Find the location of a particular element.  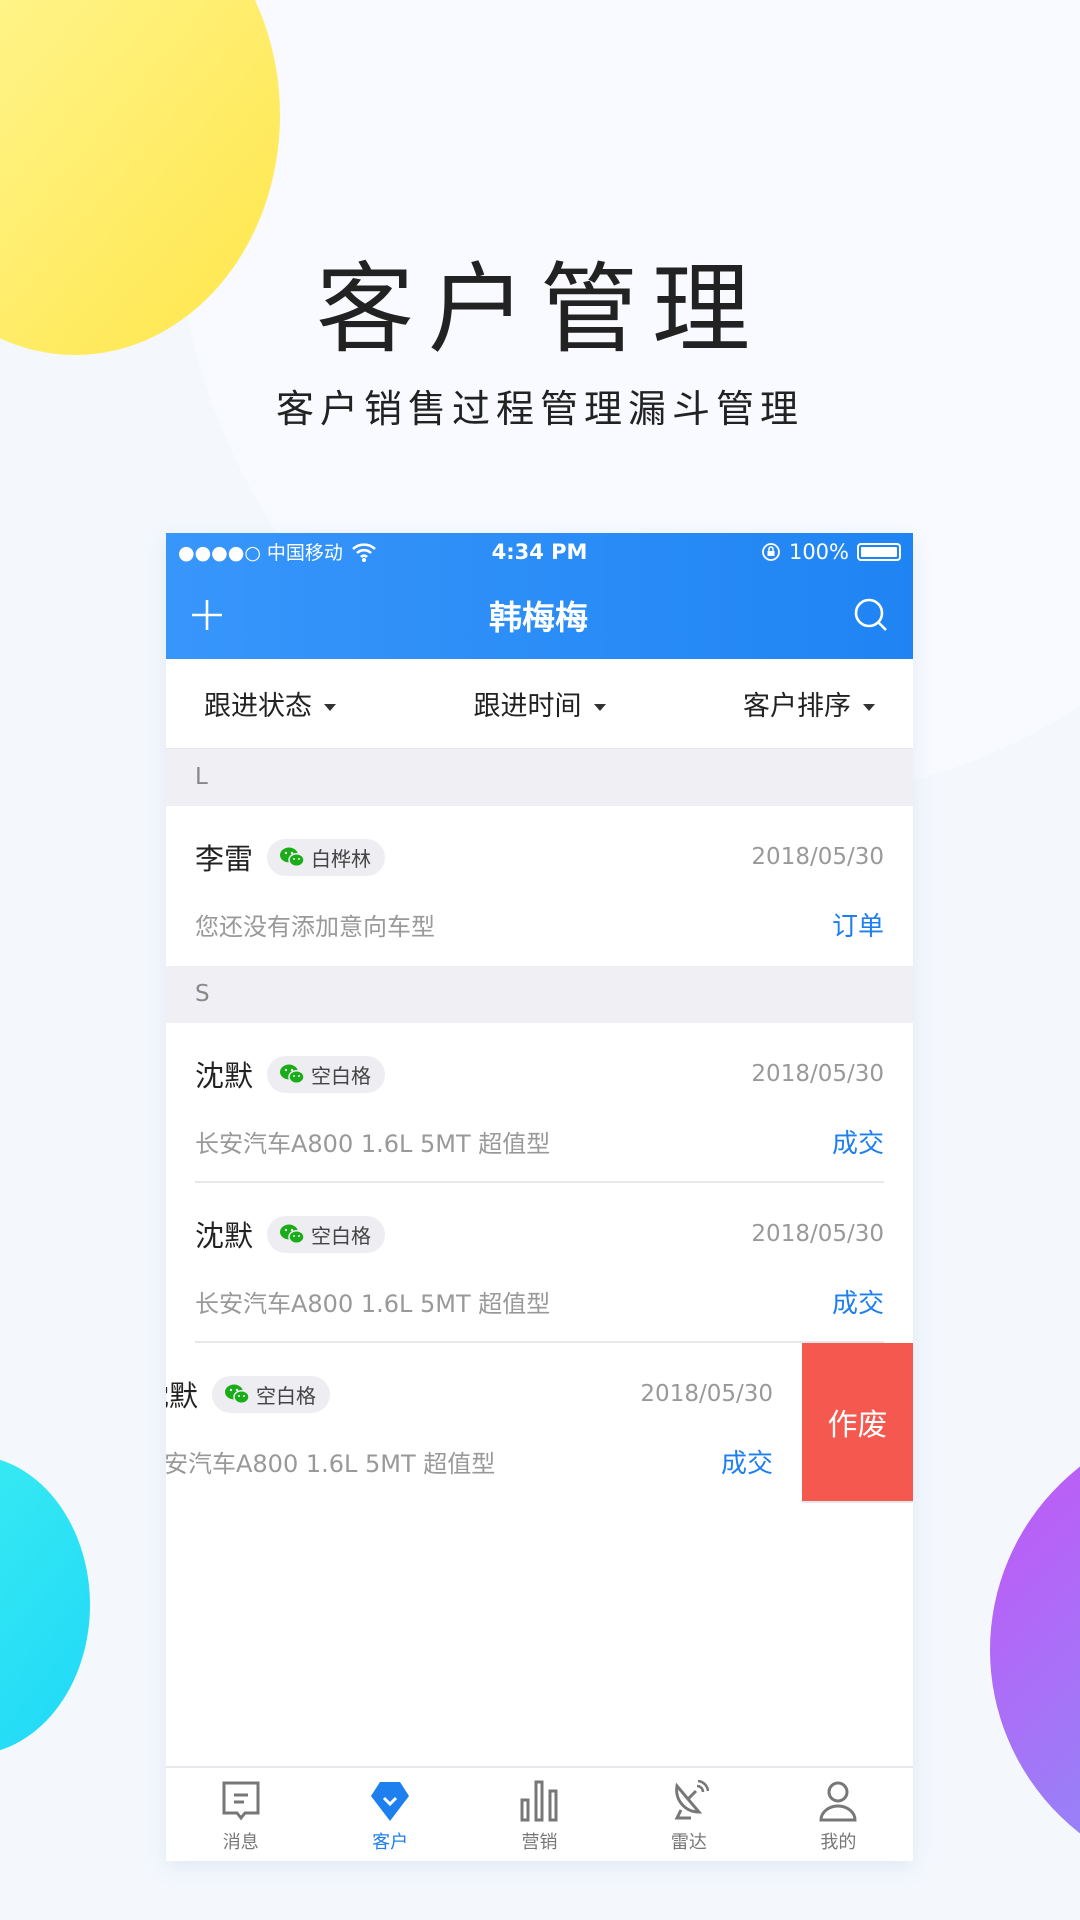

header: ●●●●○ 中国移动 4:34 PM 100% 韩梅梅 is located at coordinates (539, 596).